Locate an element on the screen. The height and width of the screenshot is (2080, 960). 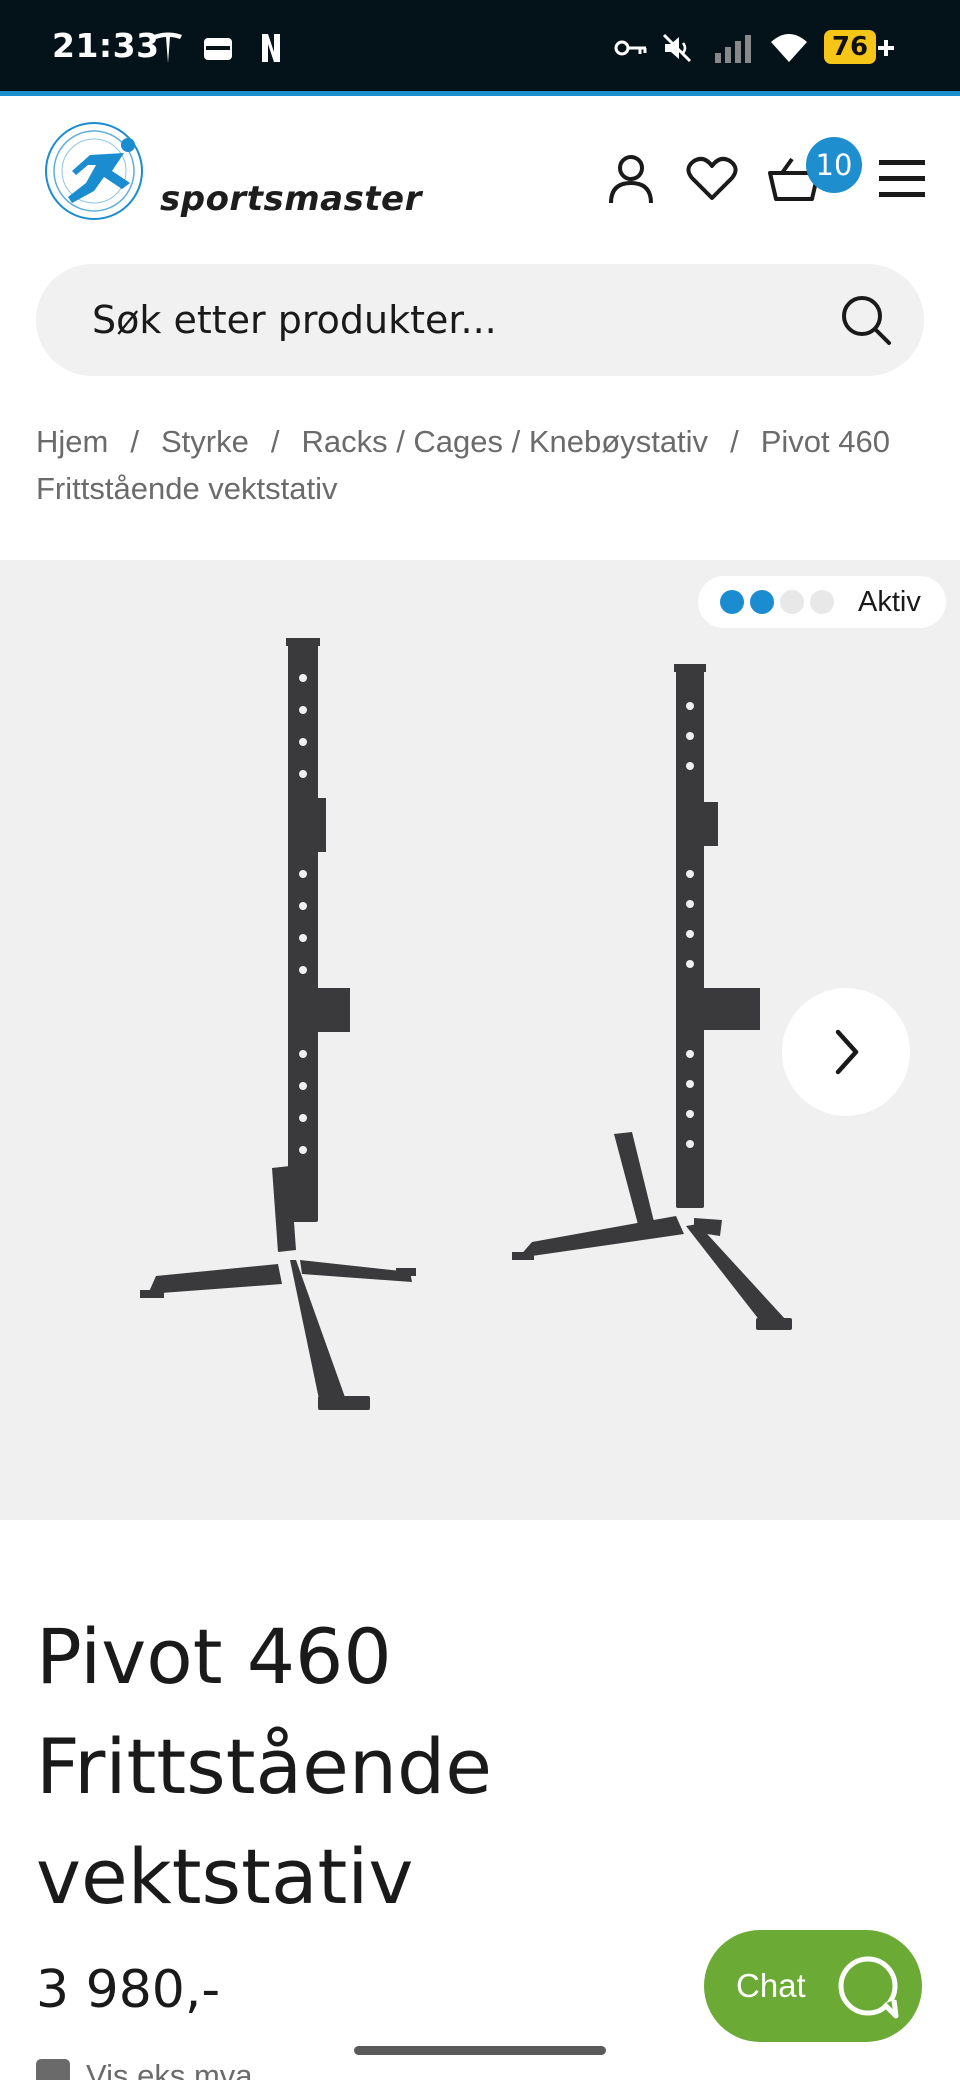
status-accent-line is located at coordinates (480, 93).